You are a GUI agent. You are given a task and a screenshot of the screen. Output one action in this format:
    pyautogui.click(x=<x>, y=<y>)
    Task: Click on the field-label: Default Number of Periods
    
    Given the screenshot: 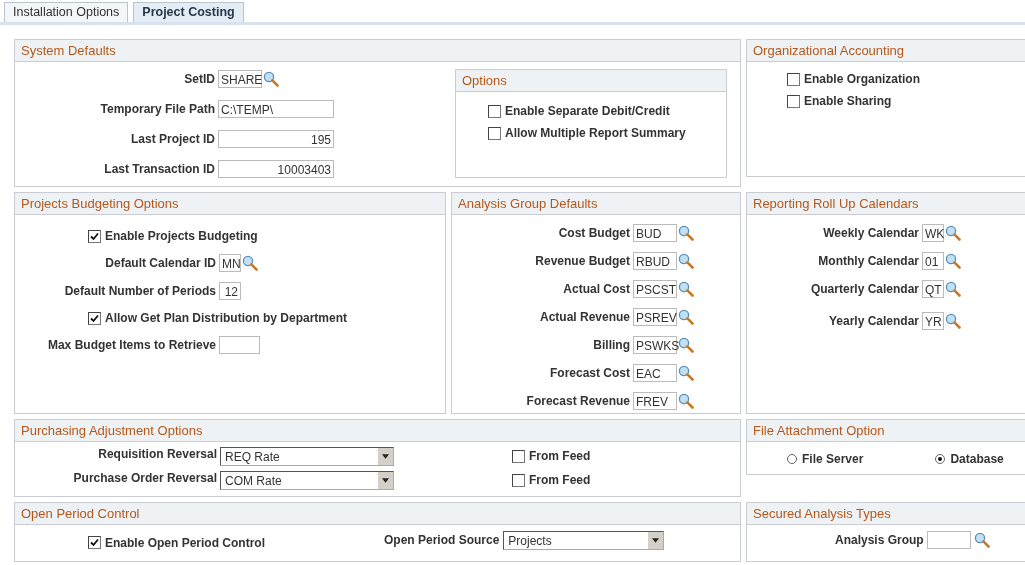 What is the action you would take?
    pyautogui.click(x=139, y=291)
    